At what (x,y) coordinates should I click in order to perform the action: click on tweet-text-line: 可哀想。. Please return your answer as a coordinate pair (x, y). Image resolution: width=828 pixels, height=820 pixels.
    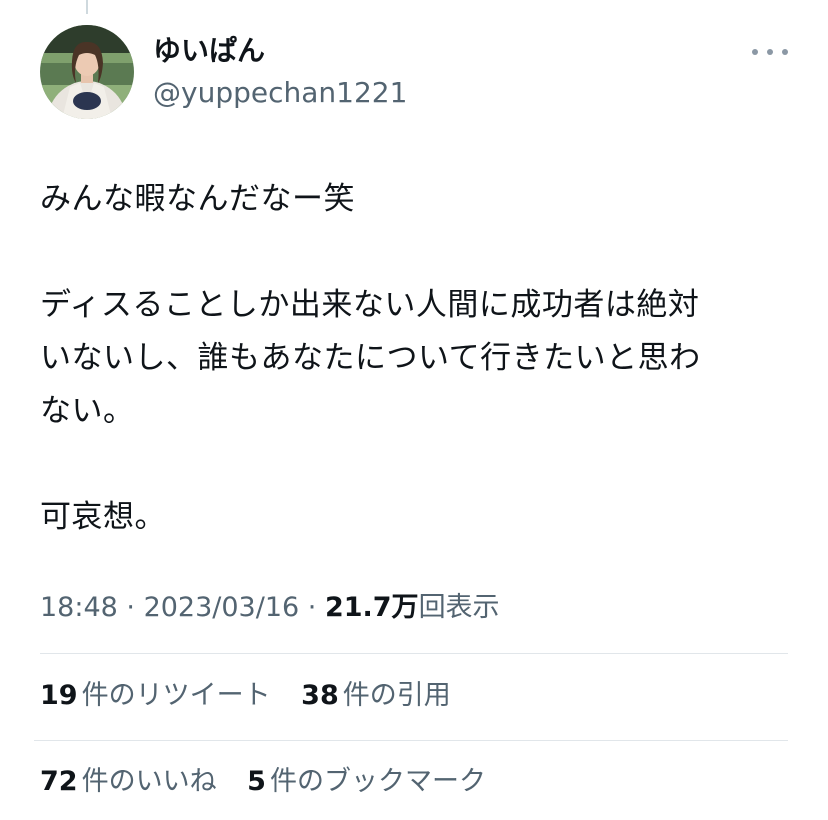
    Looking at the image, I should click on (103, 517).